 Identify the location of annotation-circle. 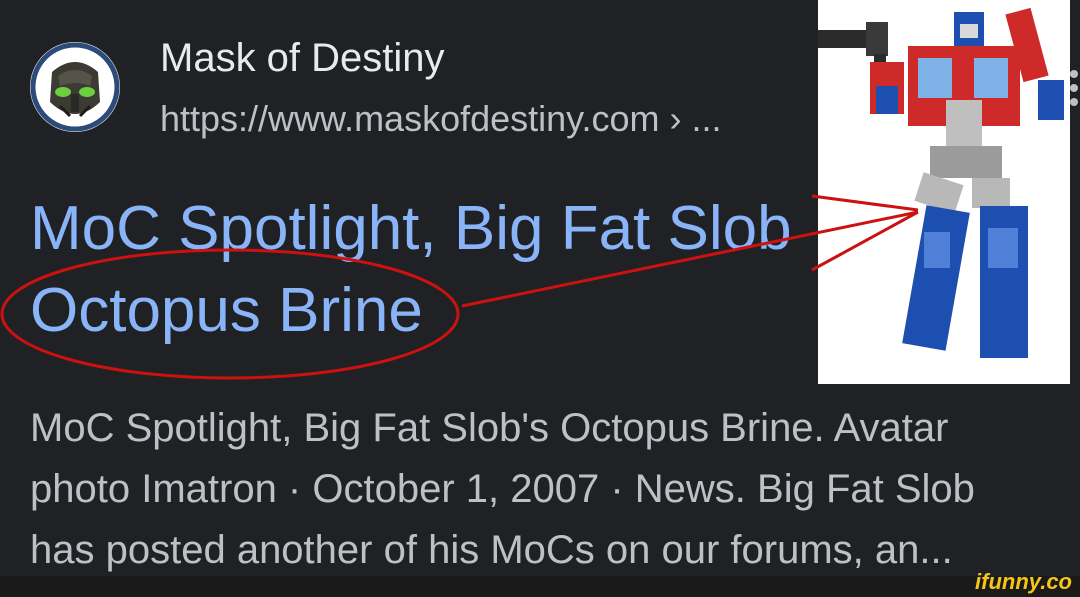
(230, 314).